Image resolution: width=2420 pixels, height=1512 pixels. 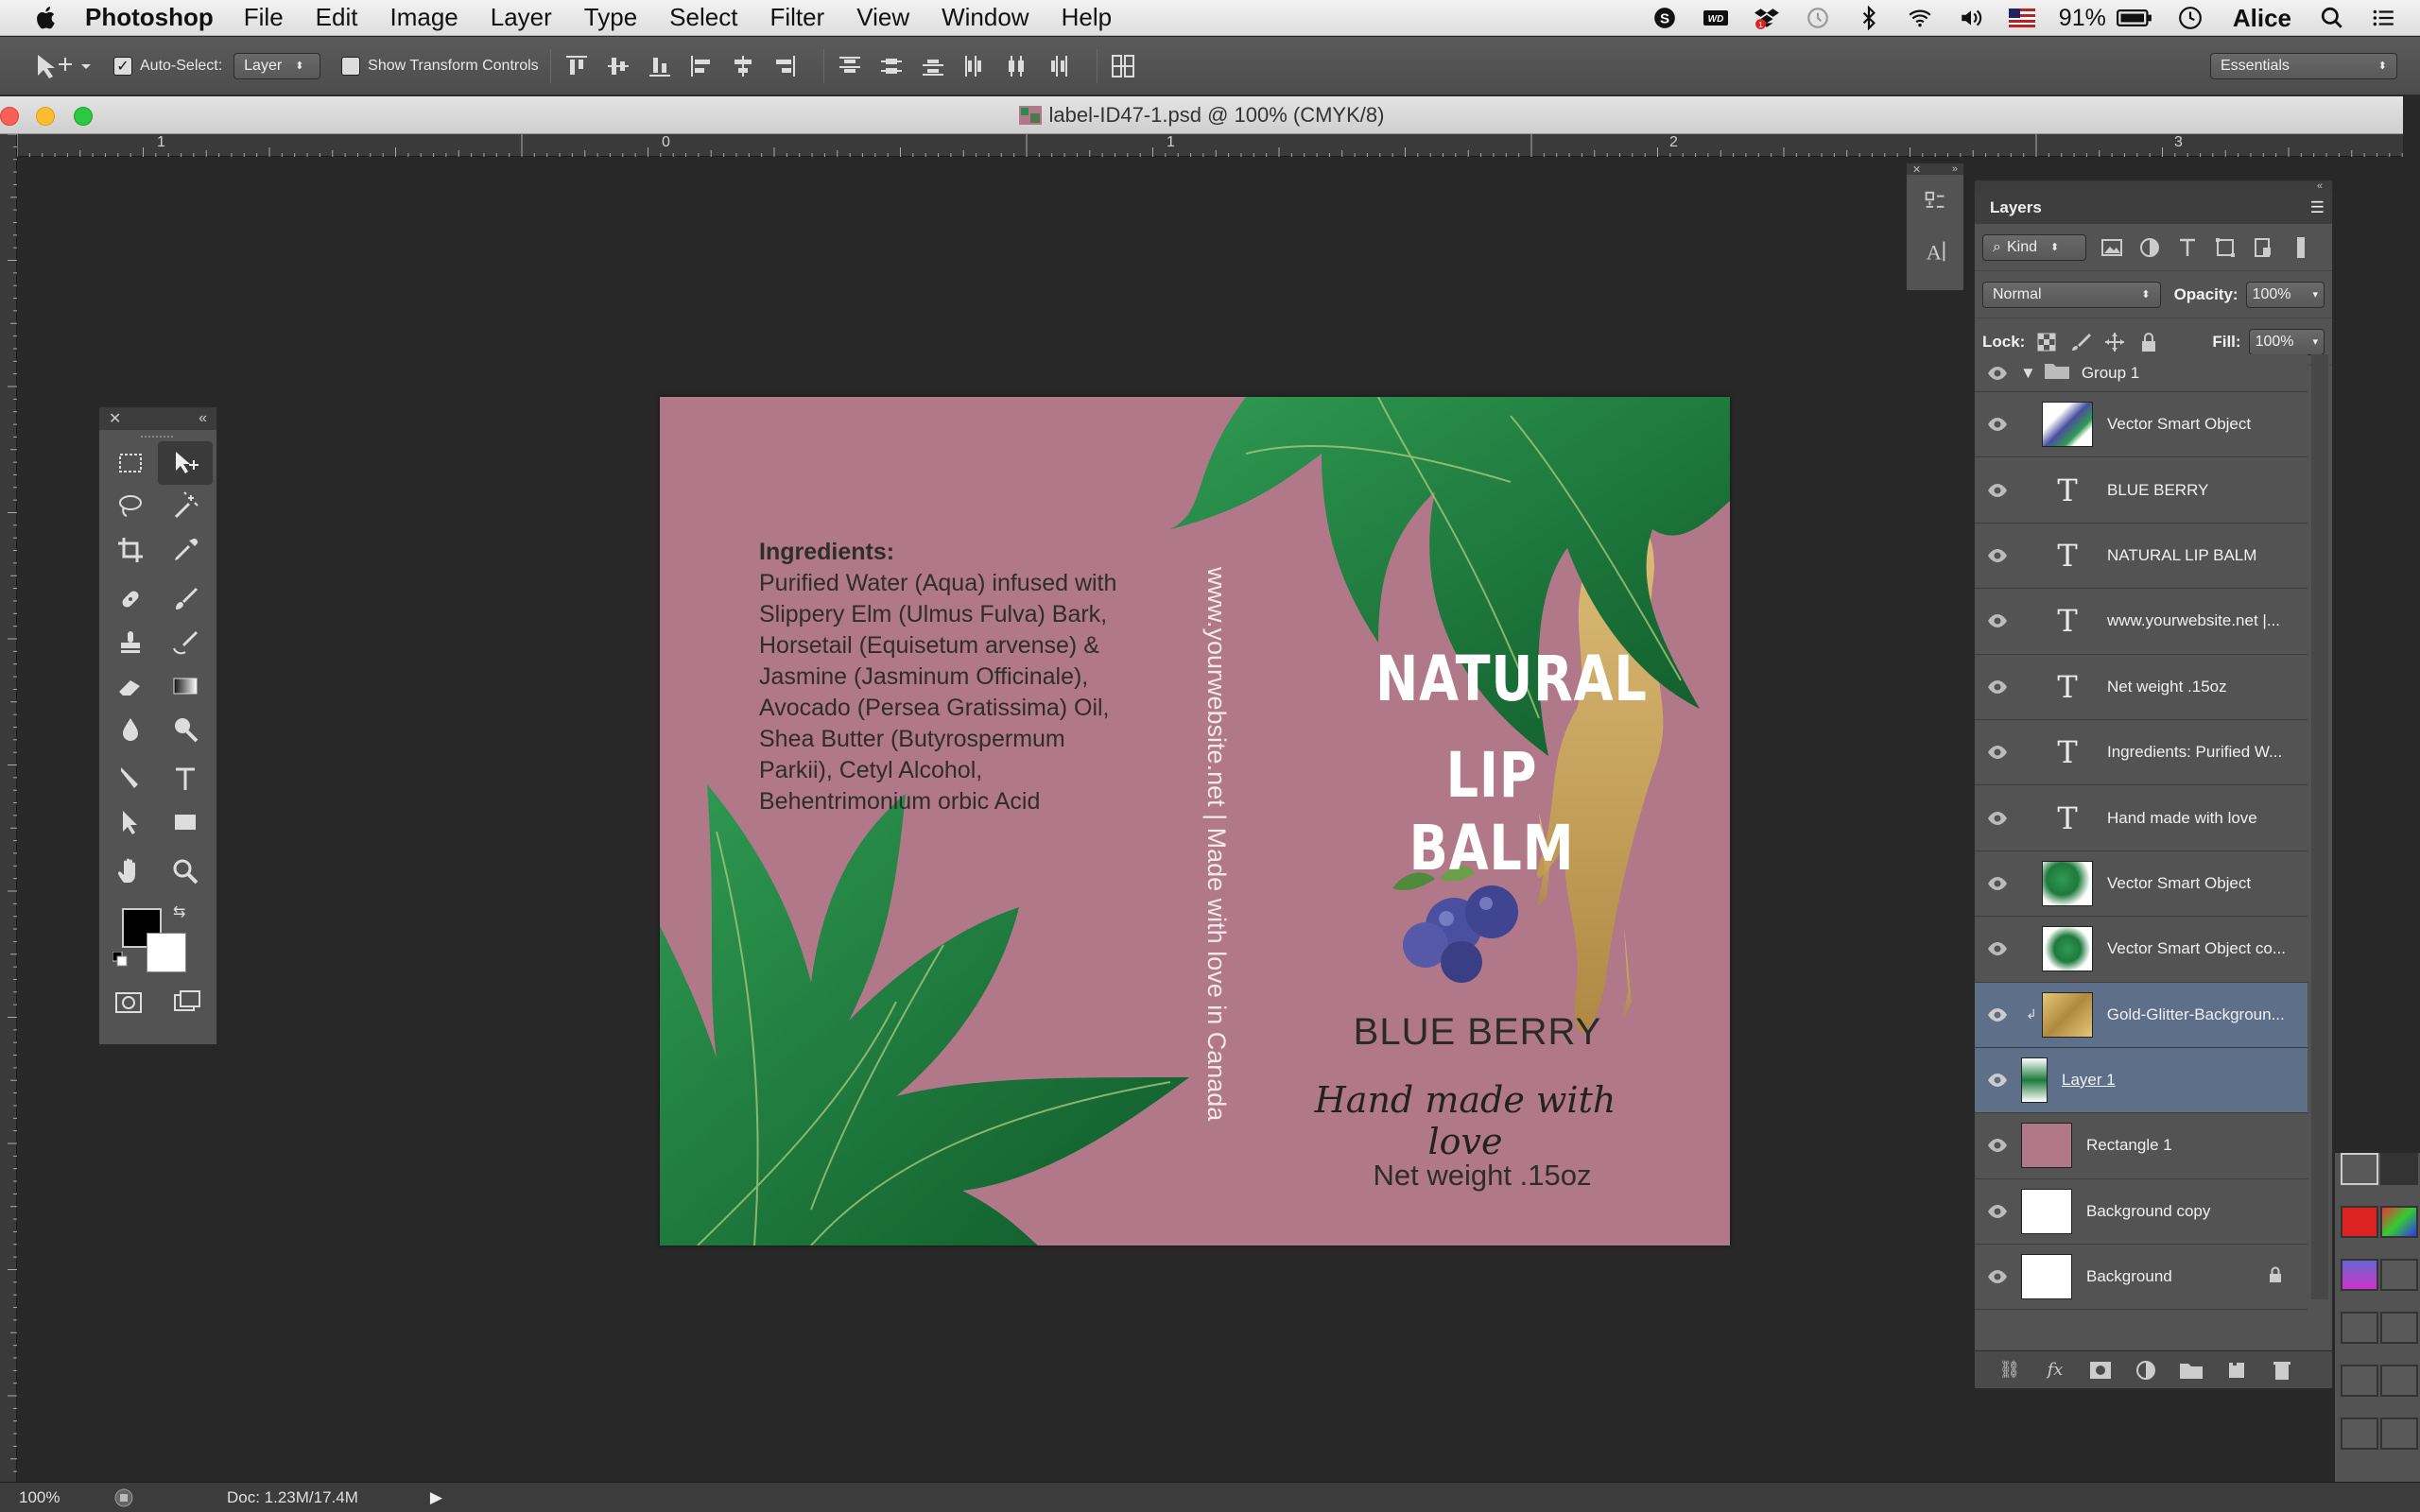 What do you see at coordinates (123, 66) in the screenshot?
I see `auto-select-checkbox: ✓` at bounding box center [123, 66].